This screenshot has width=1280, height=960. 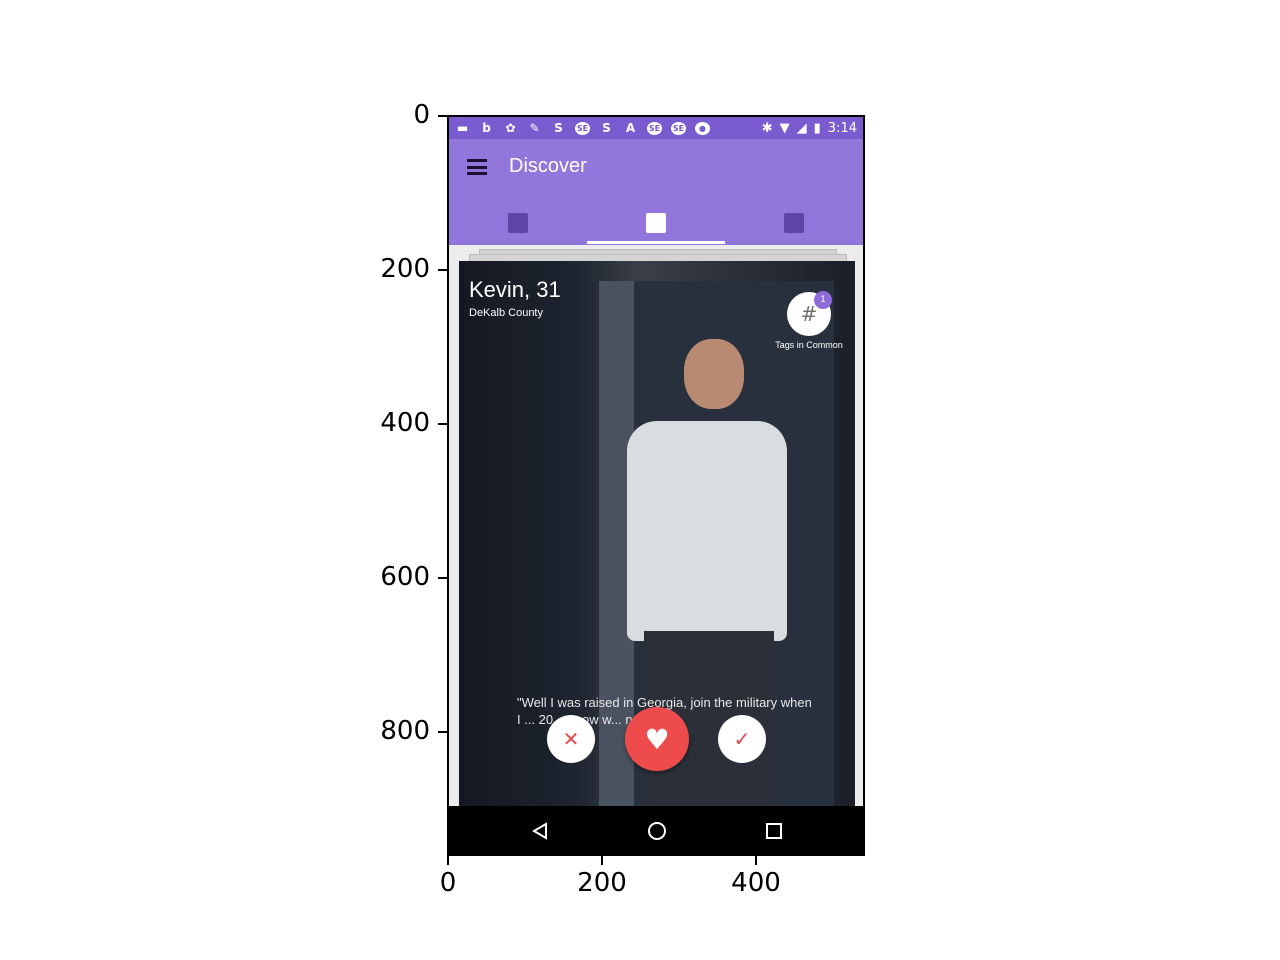 What do you see at coordinates (656, 192) in the screenshot?
I see `app-bar: Discover` at bounding box center [656, 192].